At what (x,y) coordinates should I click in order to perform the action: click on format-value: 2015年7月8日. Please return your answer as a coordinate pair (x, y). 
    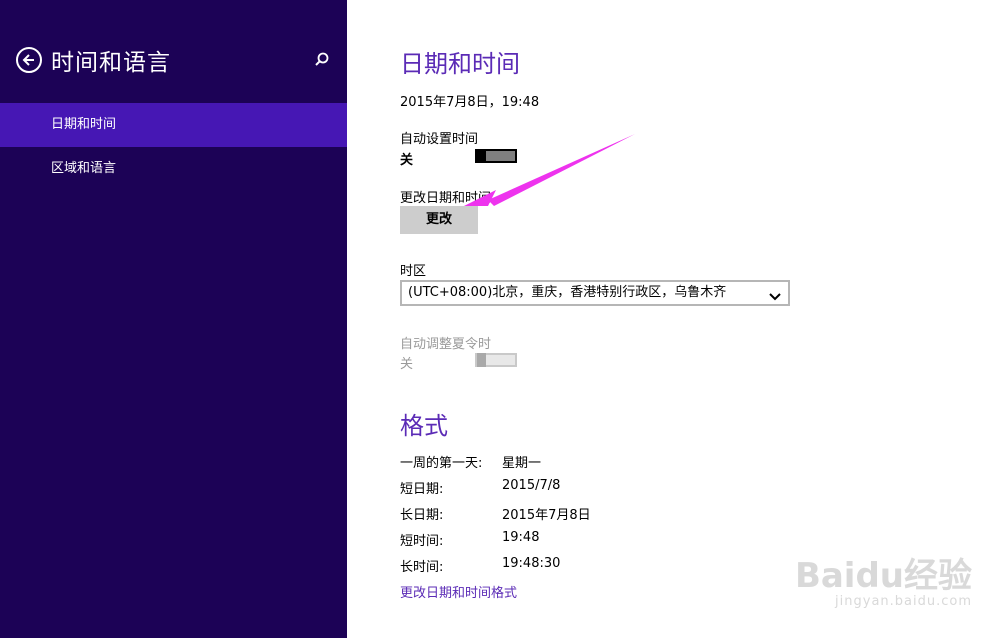
    Looking at the image, I should click on (546, 515).